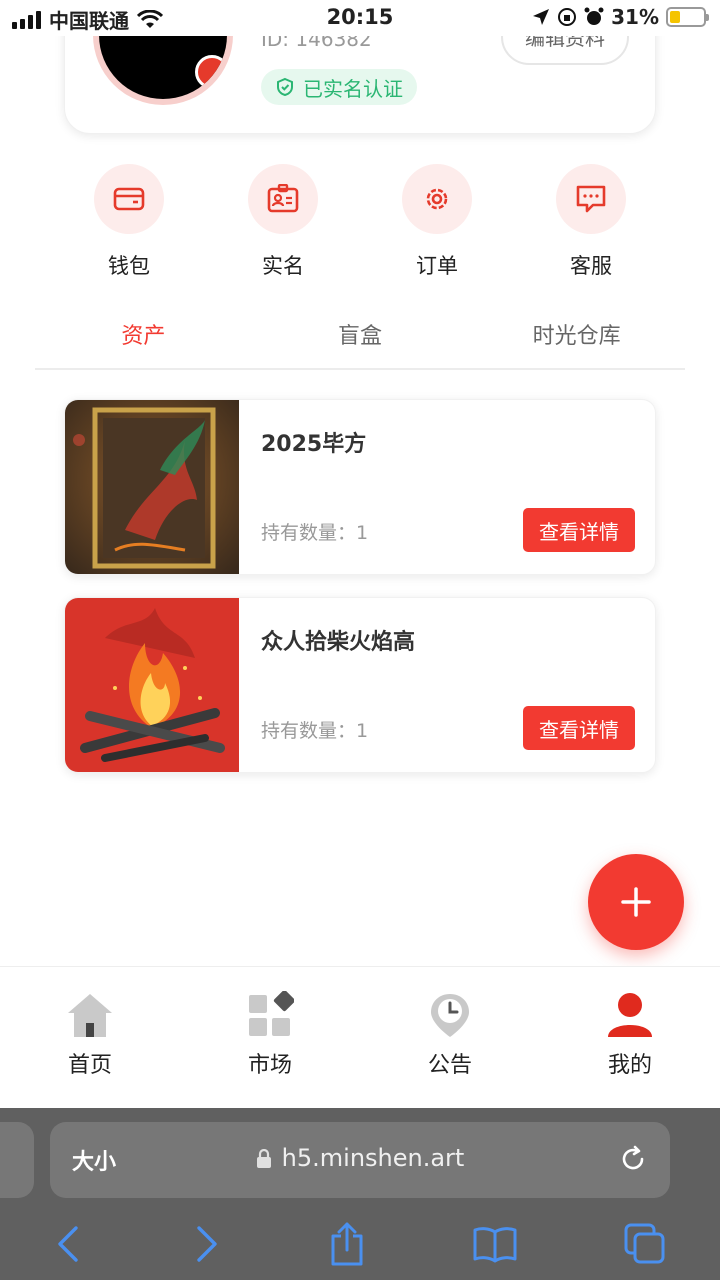 The width and height of the screenshot is (720, 1280). Describe the element at coordinates (360, 18) in the screenshot. I see `status-bar: 中国联通 20:15 31%` at that location.